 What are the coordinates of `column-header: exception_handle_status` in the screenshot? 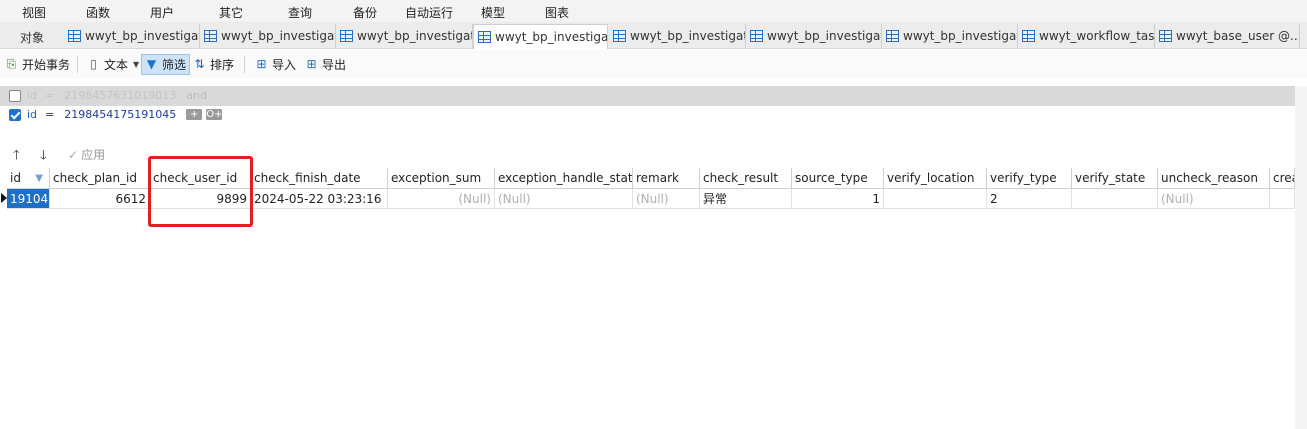 It's located at (564, 178).